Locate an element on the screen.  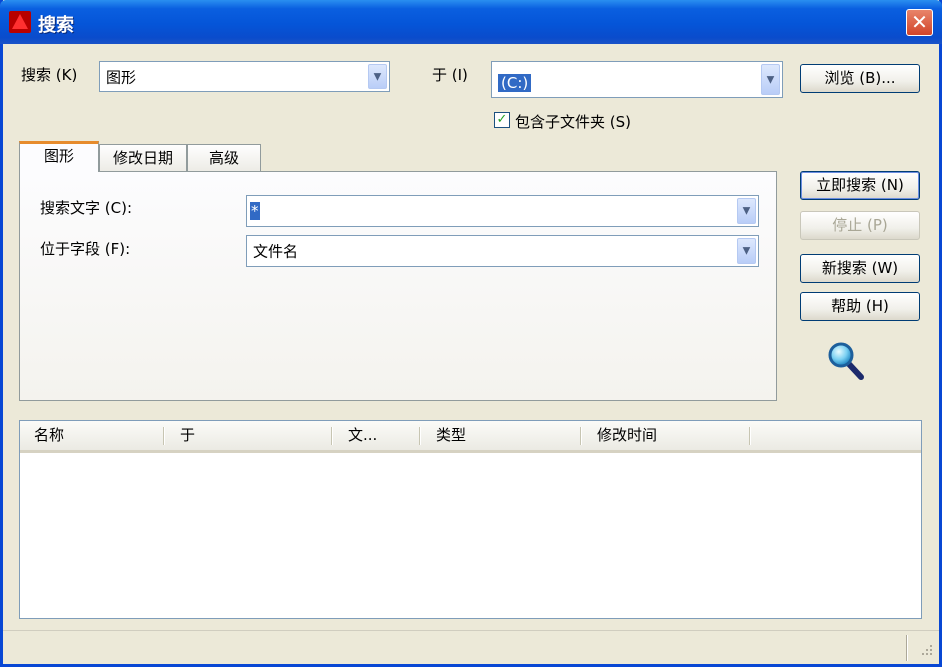
include-subfolders-checkbox: ✓ is located at coordinates (502, 120).